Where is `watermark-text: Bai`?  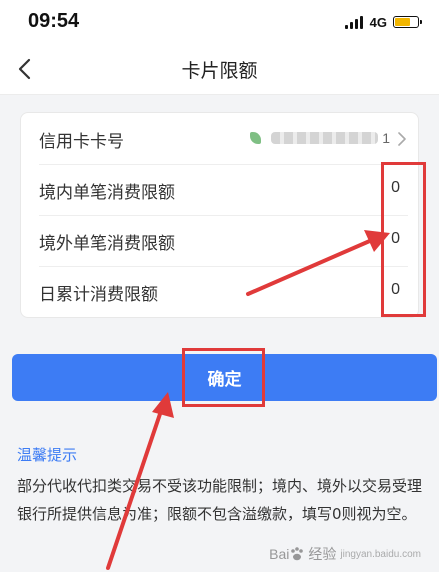 watermark-text: Bai is located at coordinates (279, 554).